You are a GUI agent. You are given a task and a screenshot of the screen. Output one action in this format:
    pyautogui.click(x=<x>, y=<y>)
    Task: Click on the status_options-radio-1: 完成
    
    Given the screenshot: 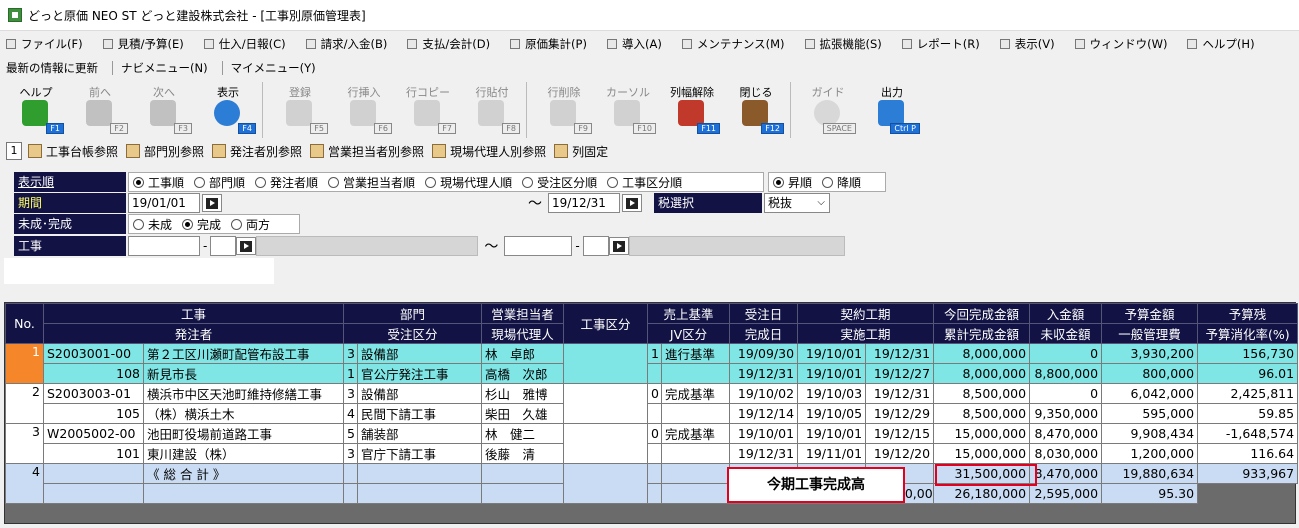 What is the action you would take?
    pyautogui.click(x=201, y=224)
    